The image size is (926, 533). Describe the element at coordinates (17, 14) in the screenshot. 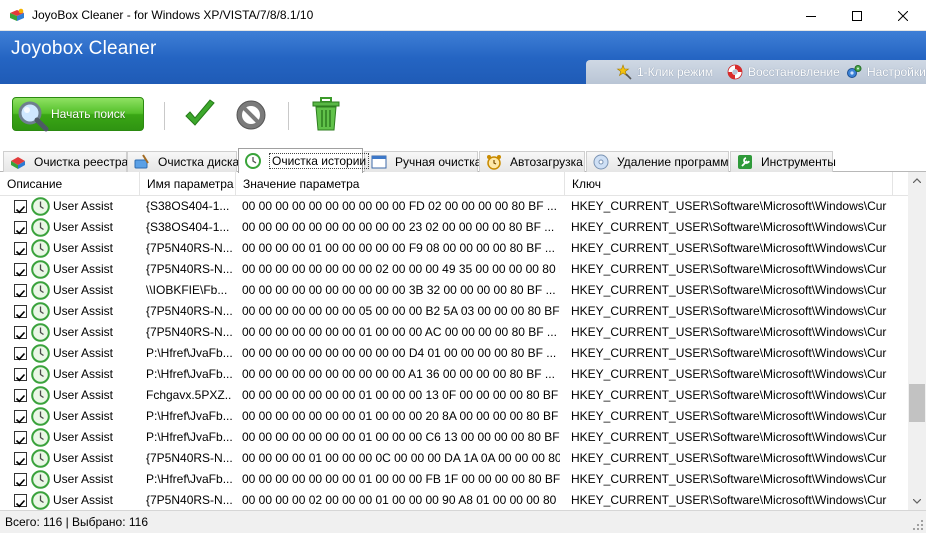

I see `app-logo-icon` at that location.